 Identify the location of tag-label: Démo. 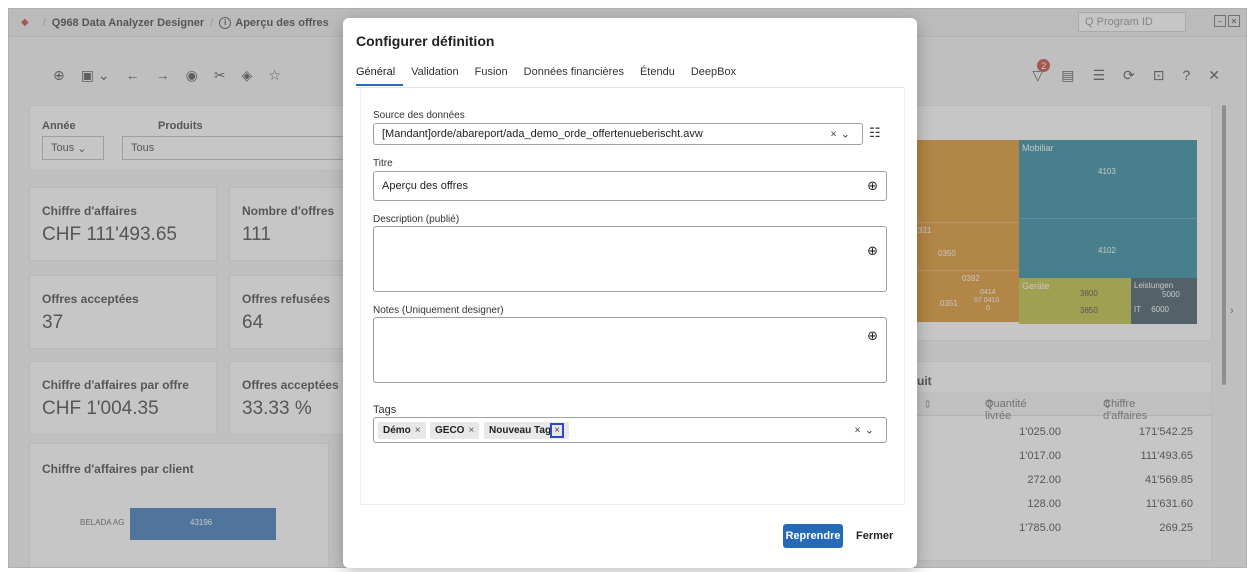
(397, 430).